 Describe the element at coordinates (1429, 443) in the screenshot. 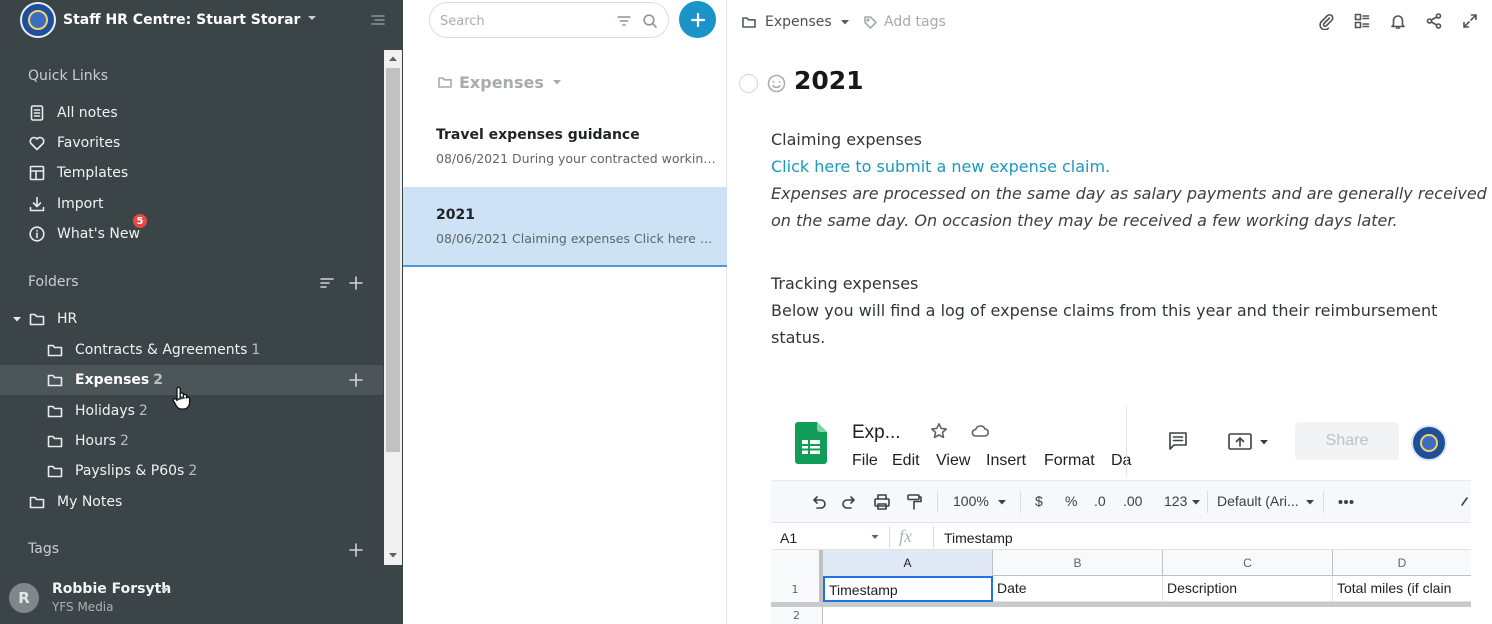

I see `avatar` at that location.